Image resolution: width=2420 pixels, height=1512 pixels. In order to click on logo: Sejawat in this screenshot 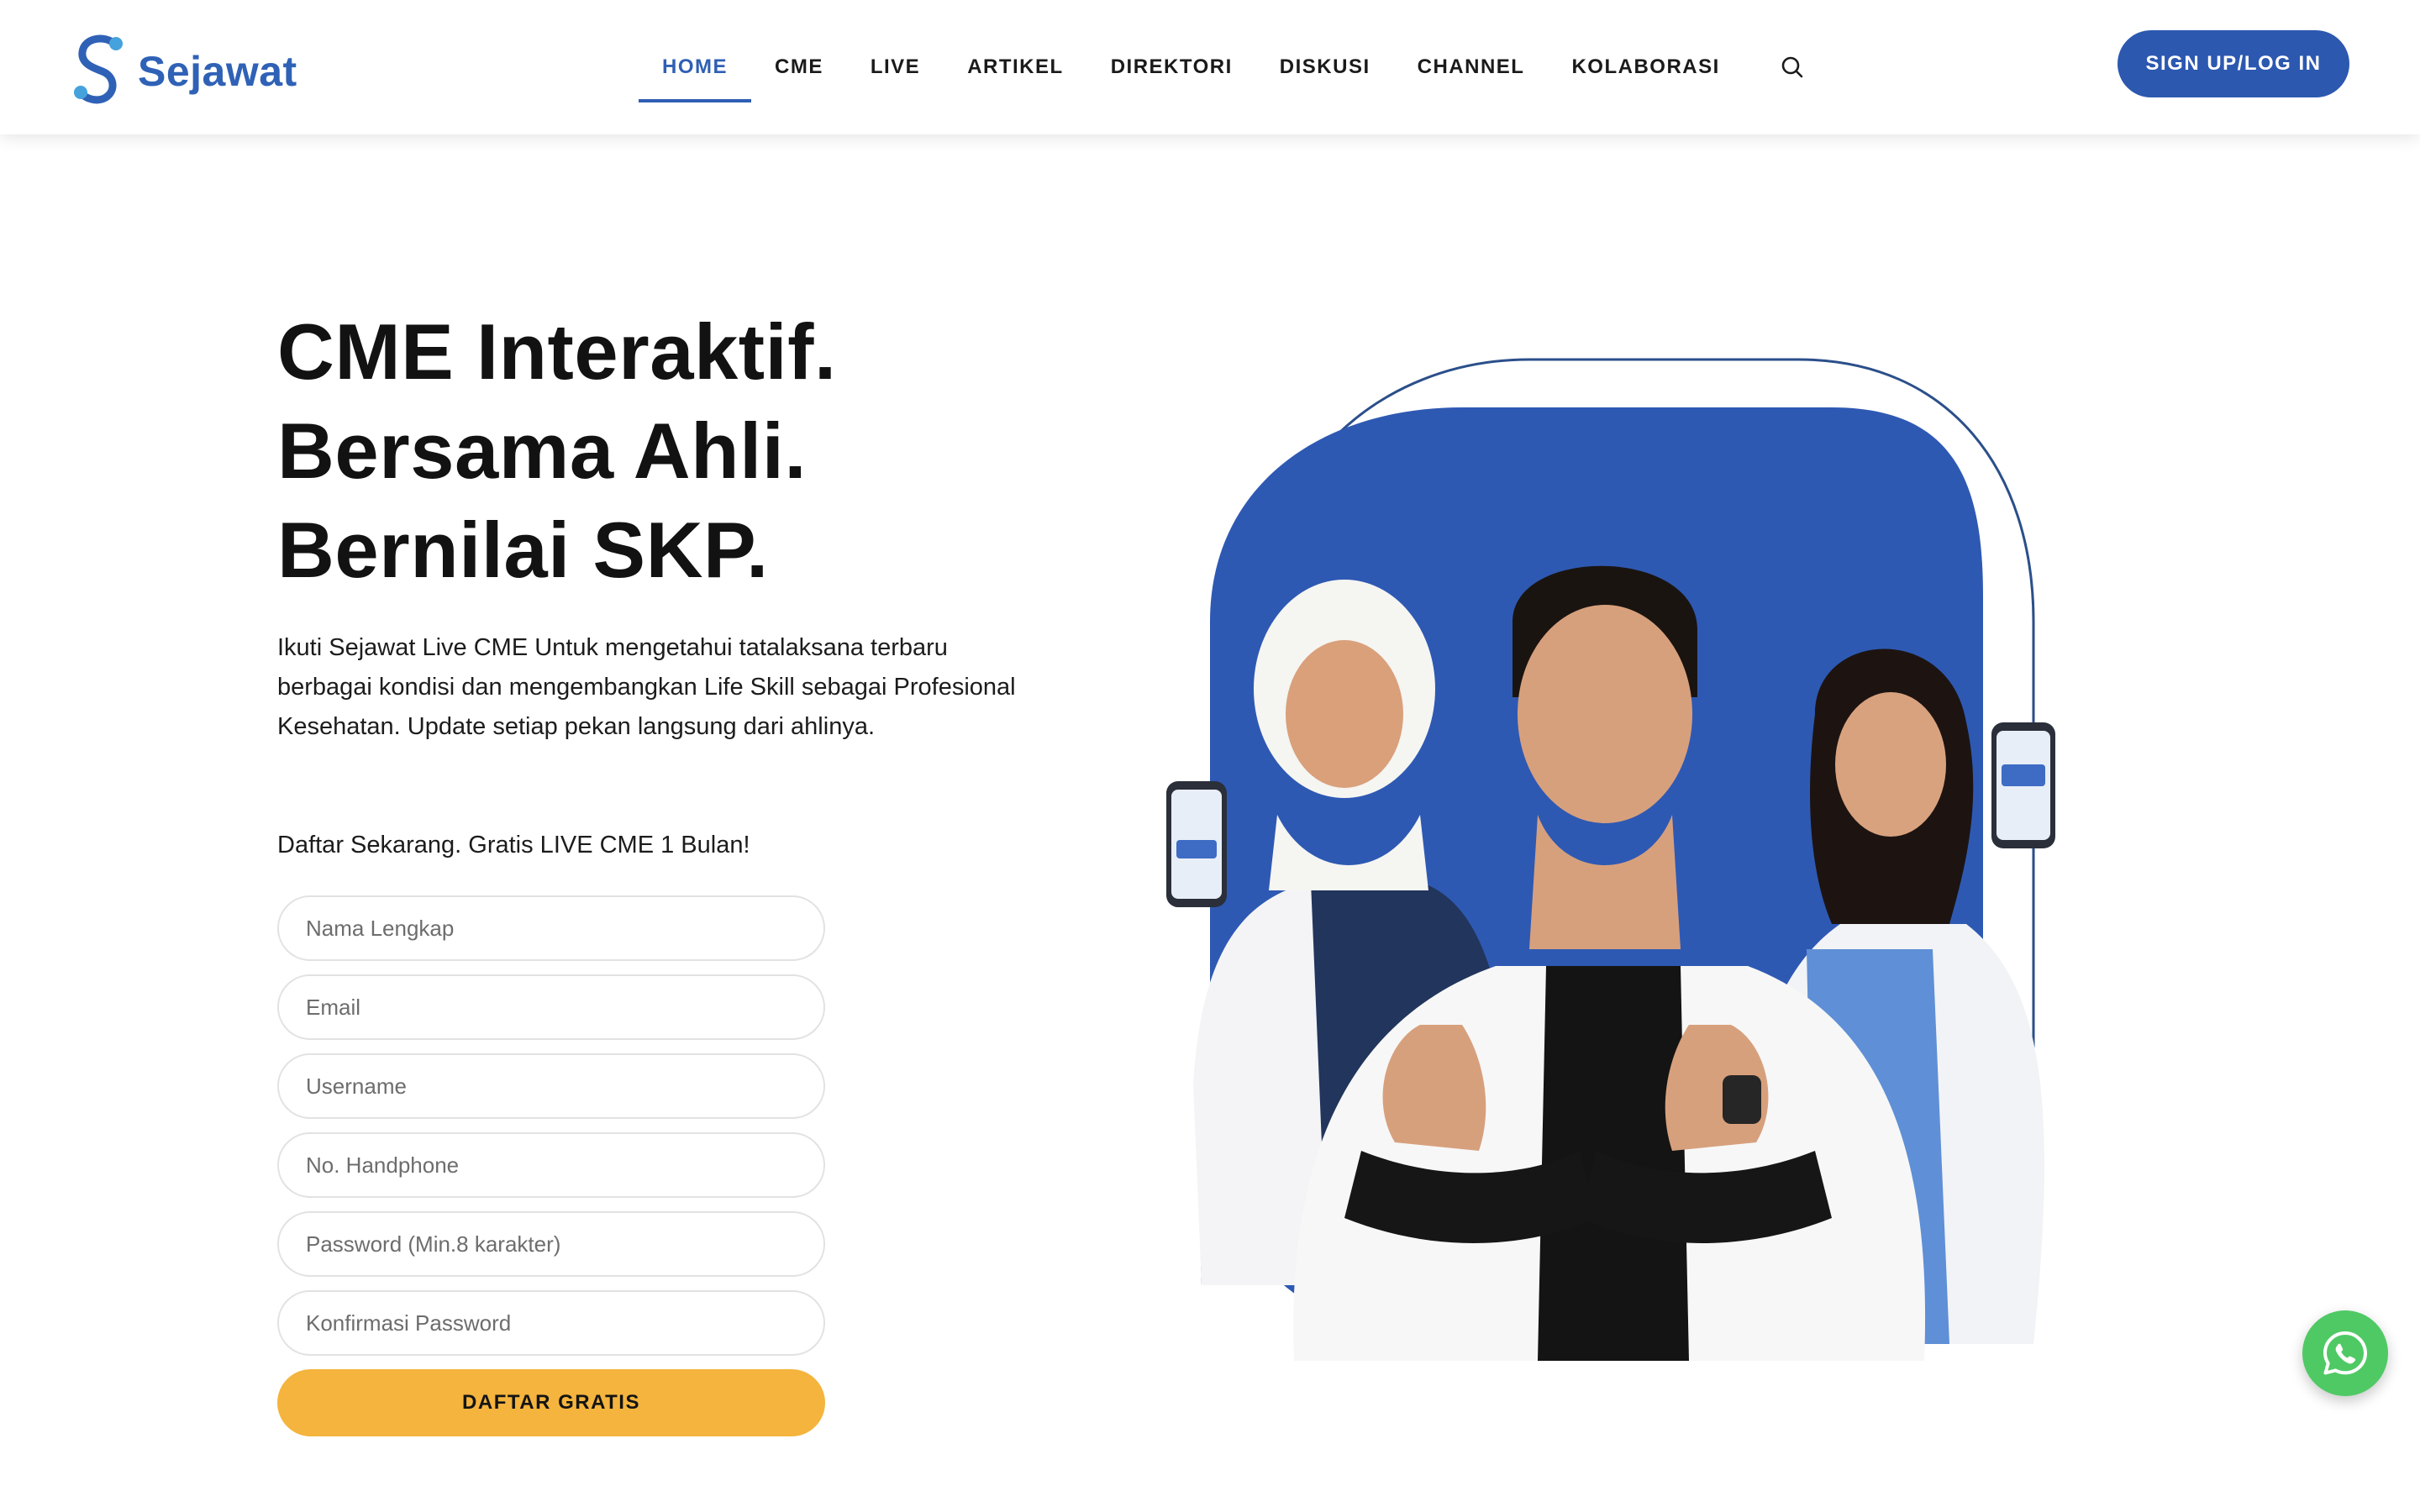, I will do `click(184, 71)`.